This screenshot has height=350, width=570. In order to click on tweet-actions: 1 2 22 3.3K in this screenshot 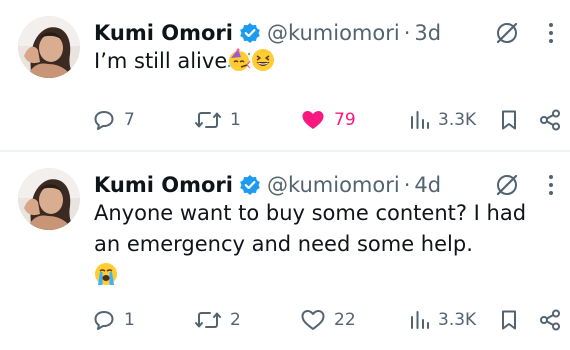, I will do `click(330, 320)`.